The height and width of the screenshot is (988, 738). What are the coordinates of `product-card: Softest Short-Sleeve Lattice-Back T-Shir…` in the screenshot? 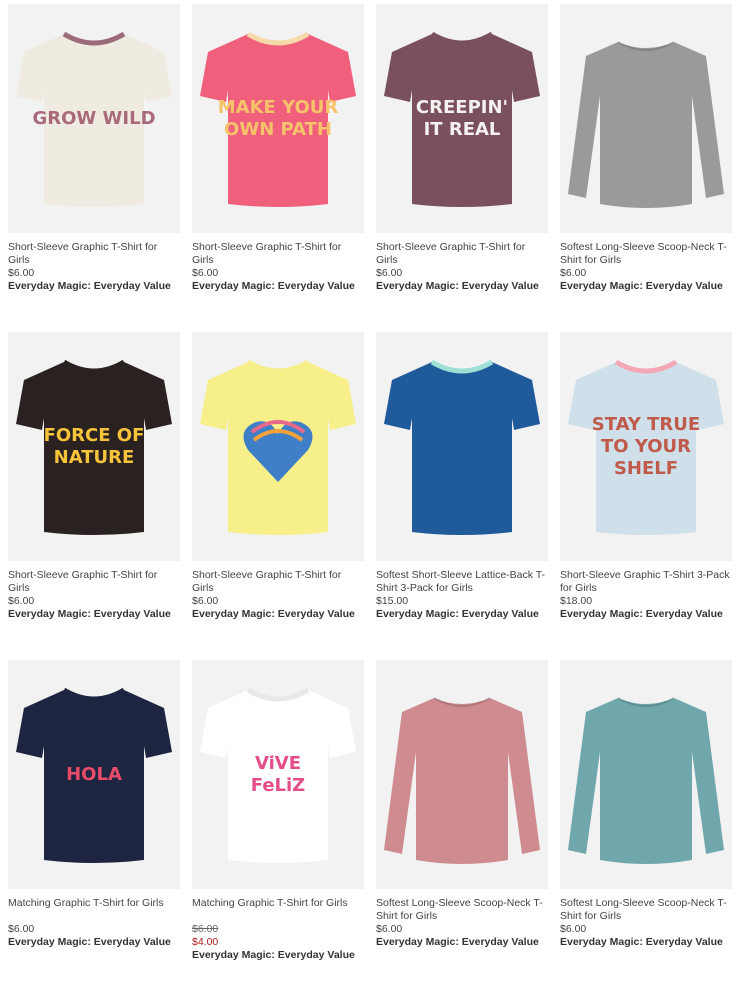 It's located at (462, 496).